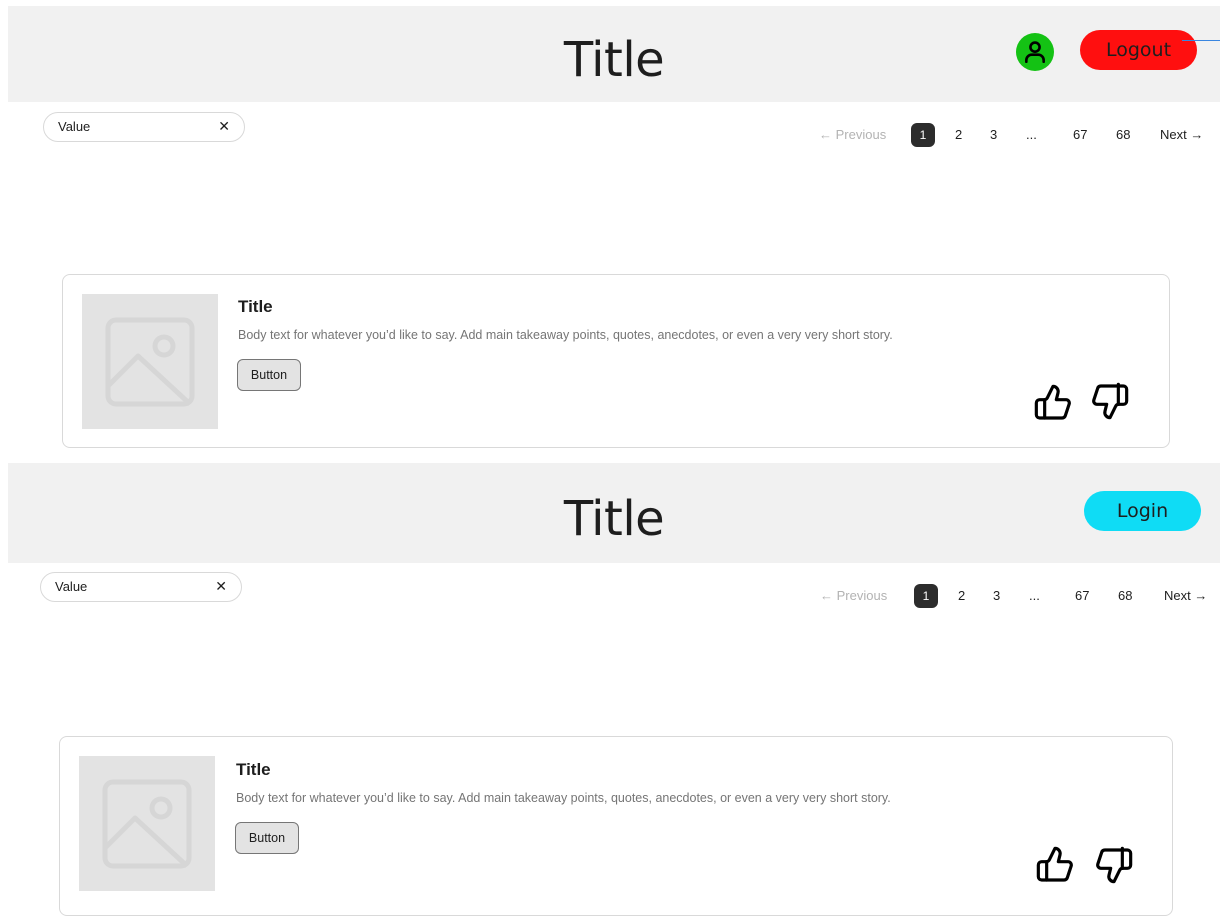 Image resolution: width=1220 pixels, height=916 pixels. I want to click on login-button: Login, so click(1142, 511).